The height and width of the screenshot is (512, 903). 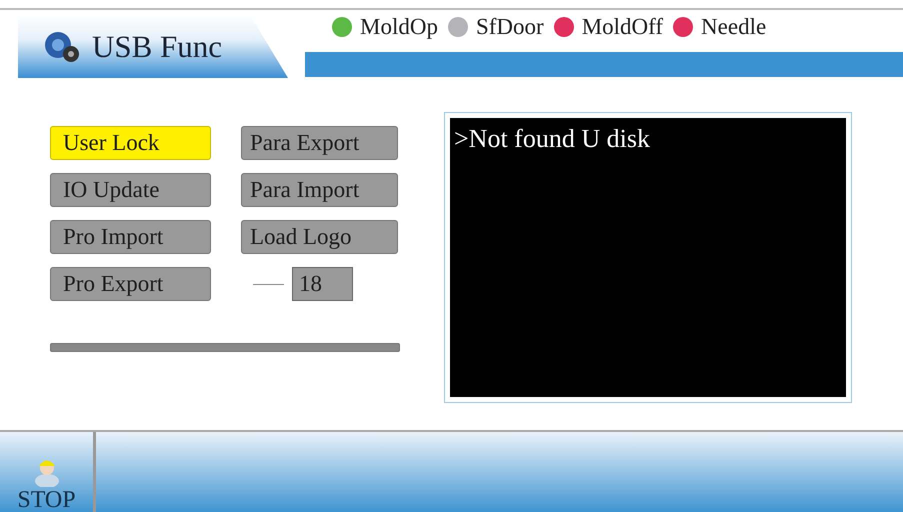 What do you see at coordinates (322, 284) in the screenshot?
I see `number-field: 18` at bounding box center [322, 284].